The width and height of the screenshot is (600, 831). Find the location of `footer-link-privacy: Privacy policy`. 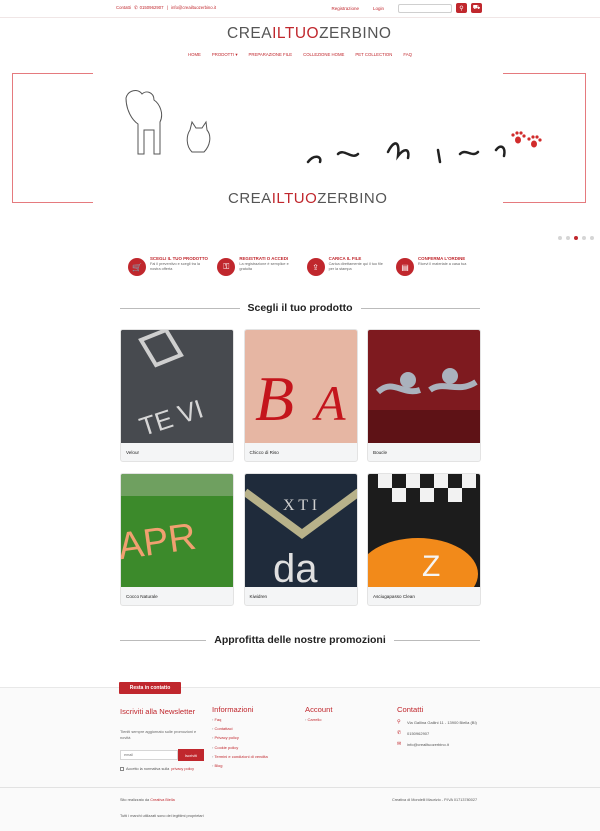

footer-link-privacy: Privacy policy is located at coordinates (240, 737).